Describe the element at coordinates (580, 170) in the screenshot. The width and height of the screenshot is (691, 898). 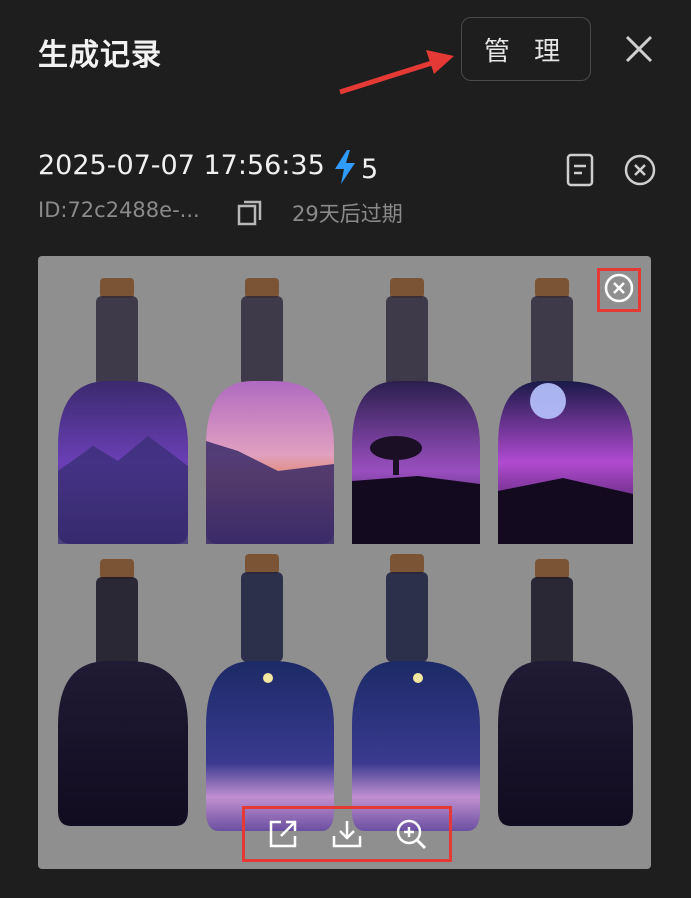
I see `document-icon` at that location.